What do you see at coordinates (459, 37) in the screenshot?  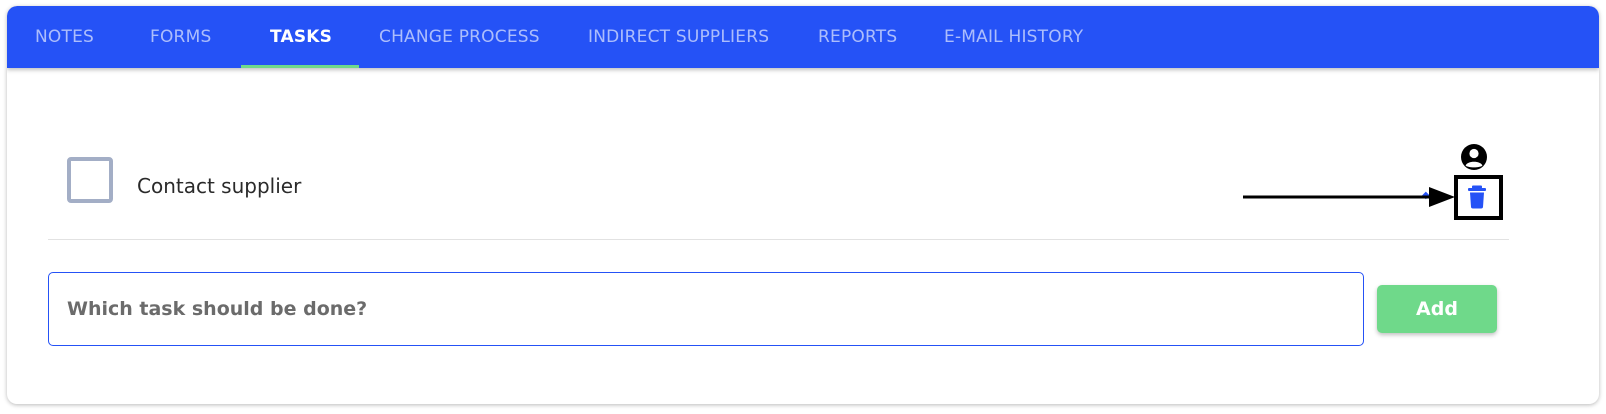 I see `tab-change-process: CHANGE PROCESS` at bounding box center [459, 37].